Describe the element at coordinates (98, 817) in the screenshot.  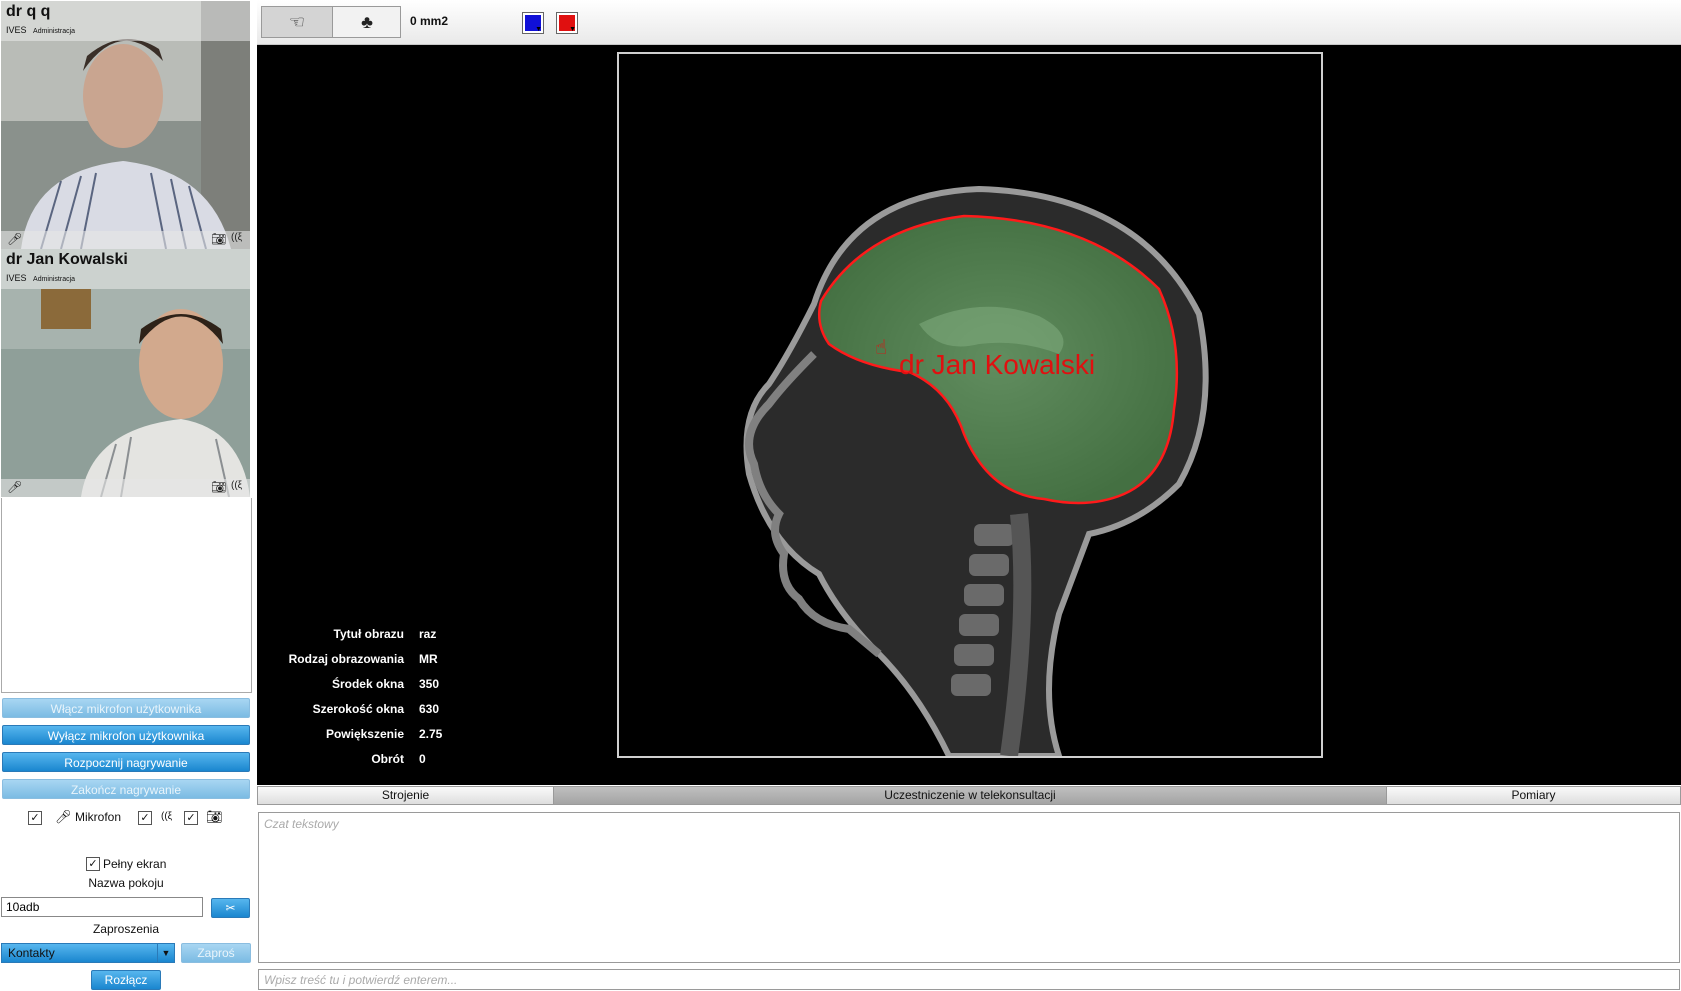
I see `microphone-label: Mikrofon` at that location.